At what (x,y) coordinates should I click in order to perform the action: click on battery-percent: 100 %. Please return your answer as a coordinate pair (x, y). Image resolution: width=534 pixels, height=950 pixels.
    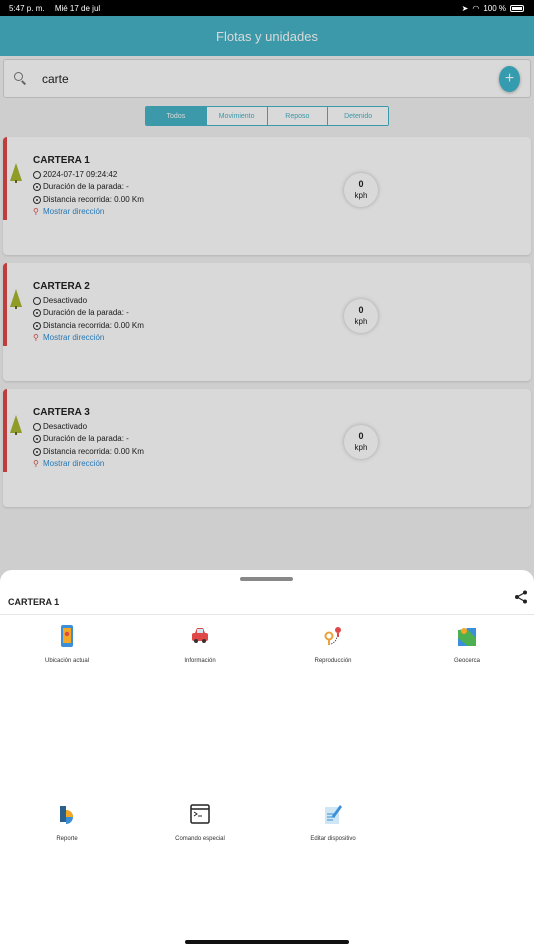
    Looking at the image, I should click on (494, 8).